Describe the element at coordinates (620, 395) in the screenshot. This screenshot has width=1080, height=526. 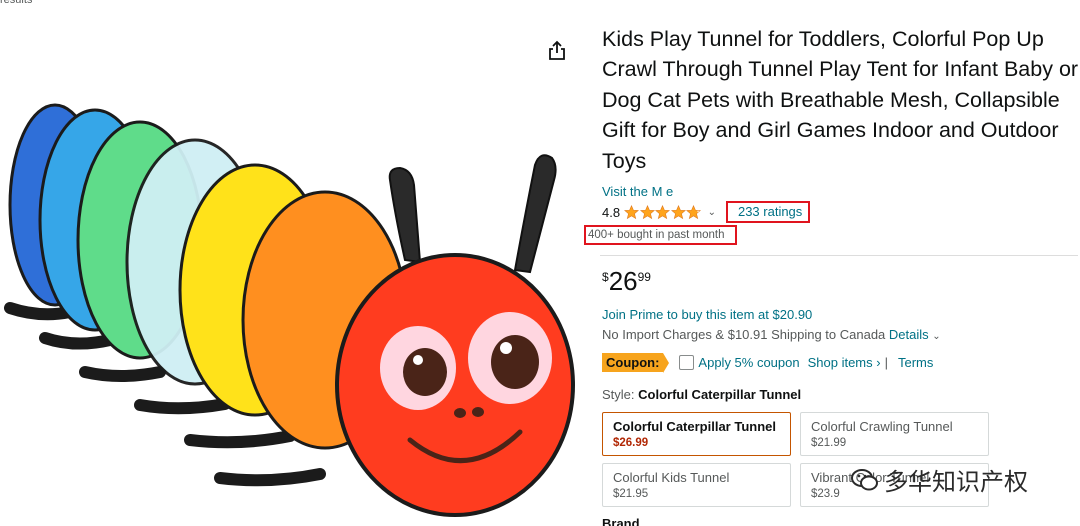
I see `style-label: Style:` at that location.